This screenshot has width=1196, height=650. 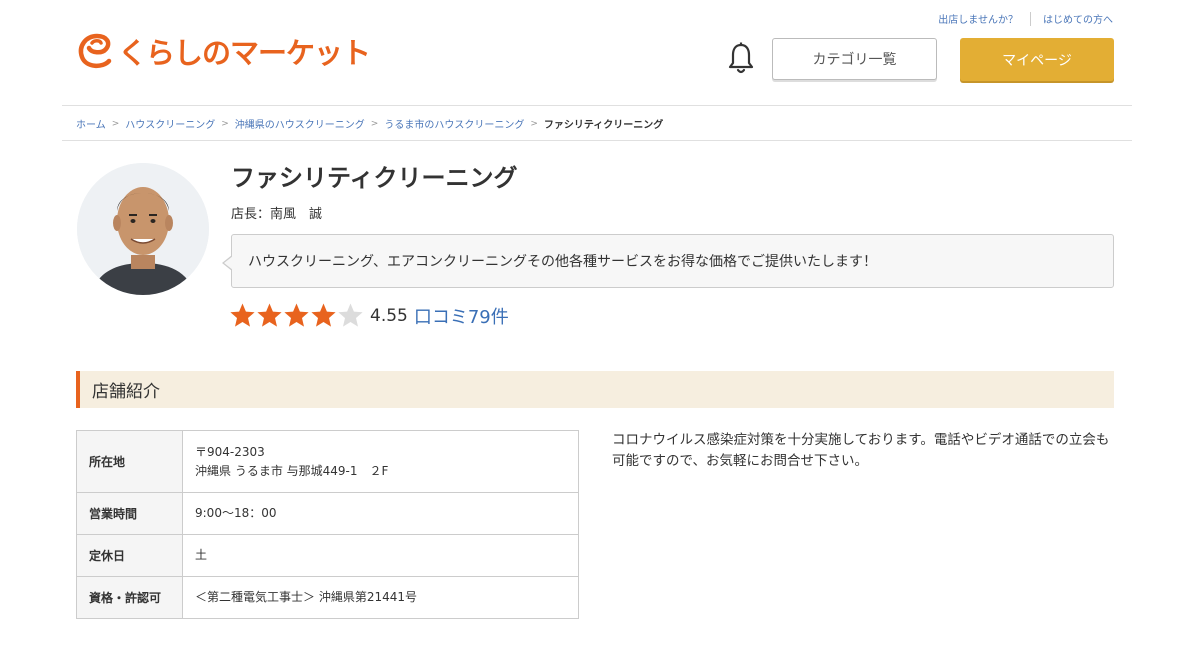 I want to click on logo-mark-icon, so click(x=96, y=51).